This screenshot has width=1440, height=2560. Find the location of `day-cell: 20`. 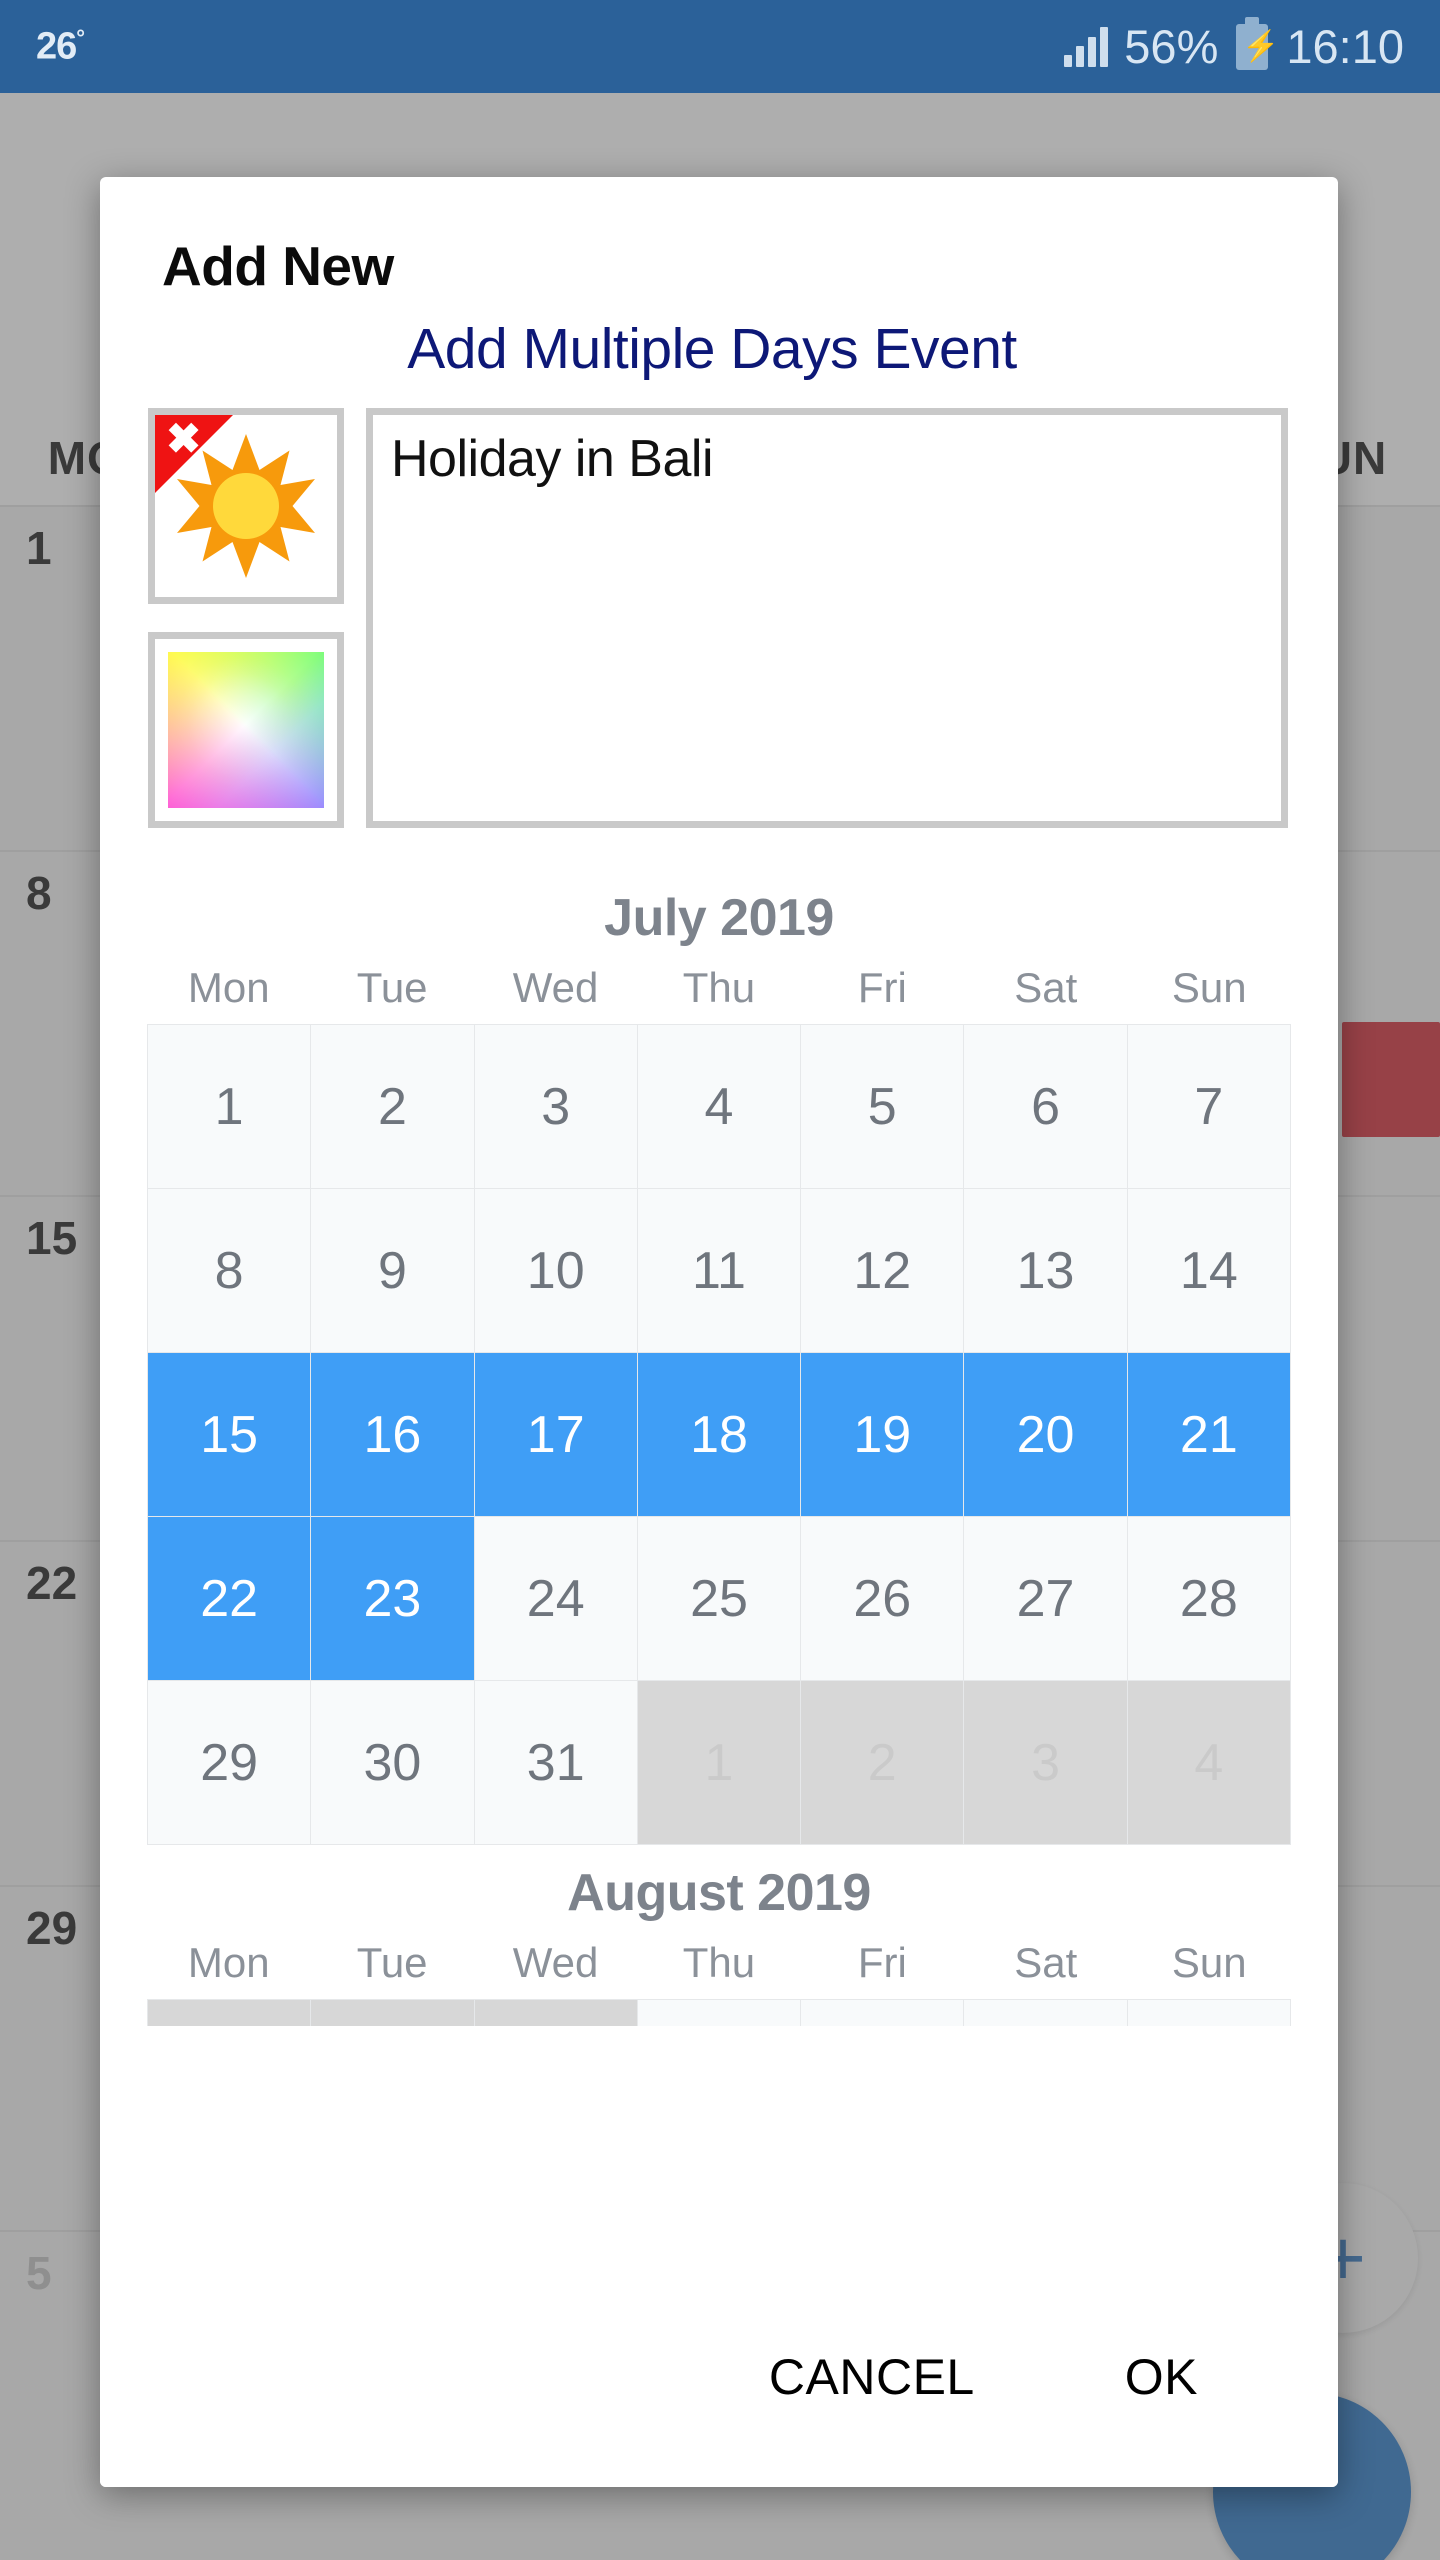

day-cell: 20 is located at coordinates (1046, 1435).